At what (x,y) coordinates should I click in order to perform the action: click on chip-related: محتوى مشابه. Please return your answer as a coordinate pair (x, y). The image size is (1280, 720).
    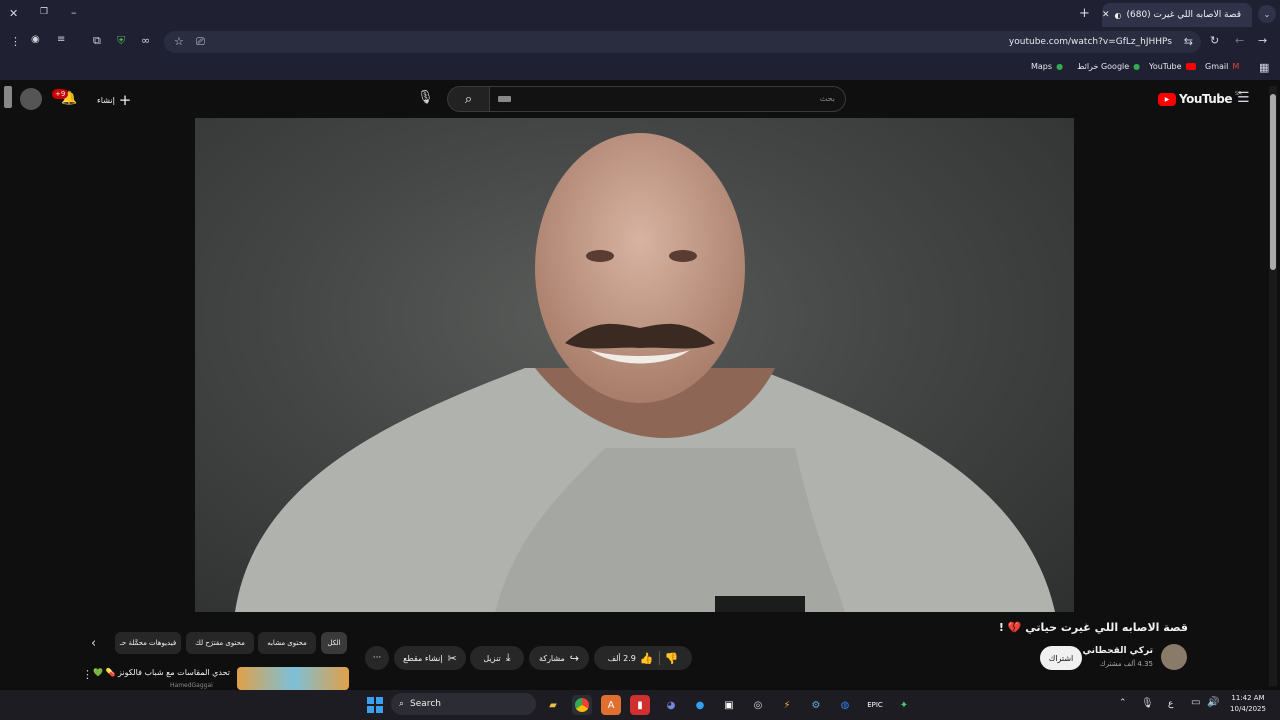
    Looking at the image, I should click on (287, 643).